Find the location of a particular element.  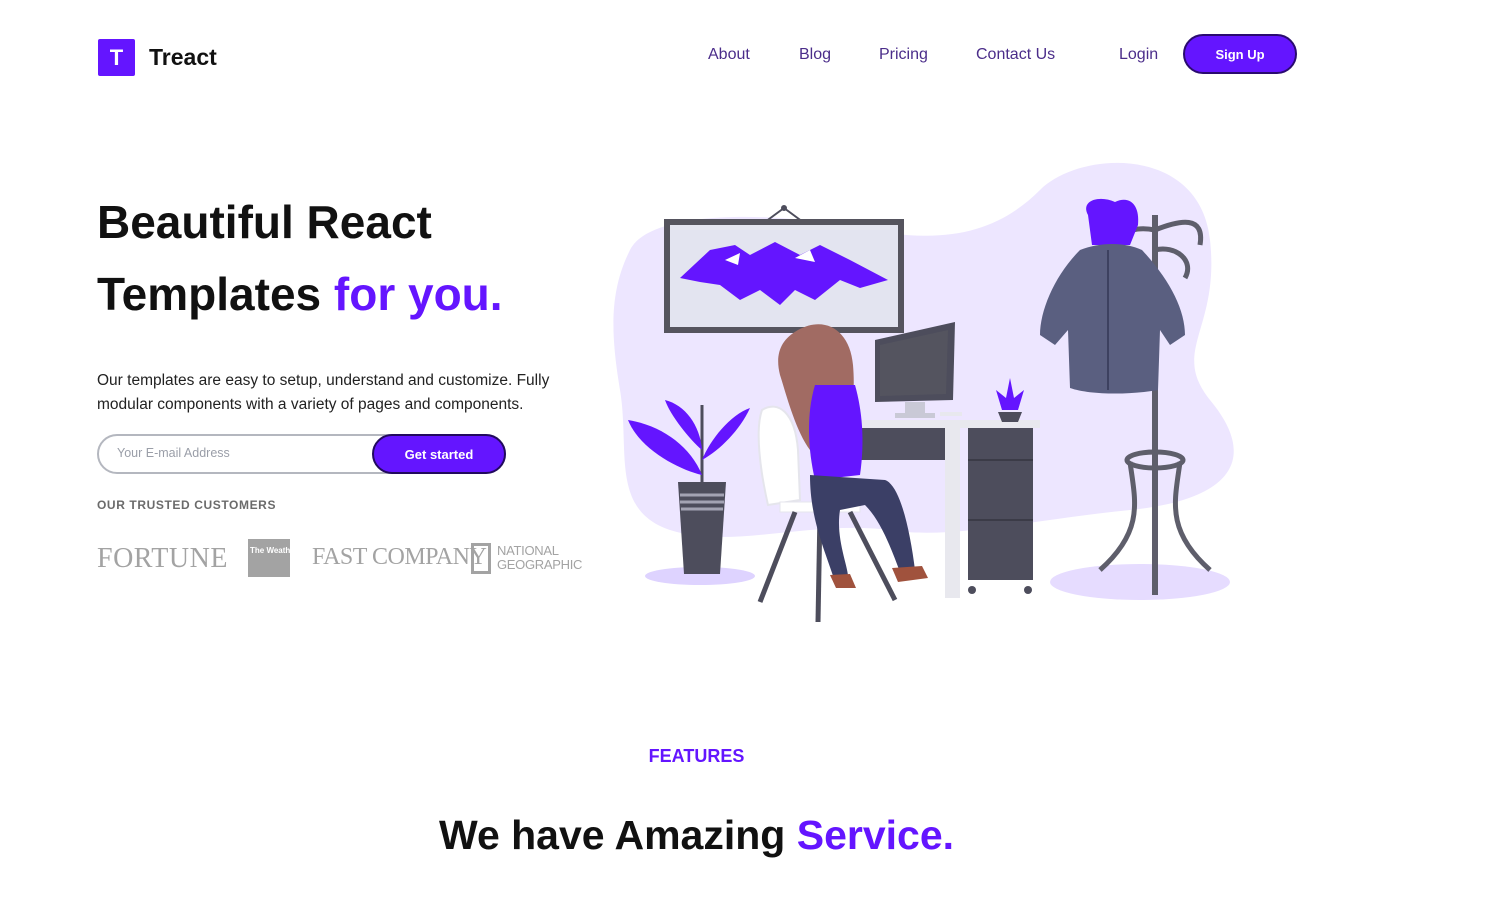

signup-button: Sign Up is located at coordinates (1240, 54).